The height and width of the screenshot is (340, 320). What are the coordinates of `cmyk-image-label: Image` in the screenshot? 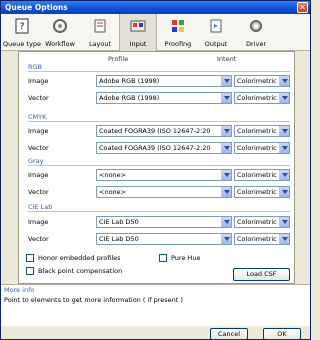 It's located at (38, 131).